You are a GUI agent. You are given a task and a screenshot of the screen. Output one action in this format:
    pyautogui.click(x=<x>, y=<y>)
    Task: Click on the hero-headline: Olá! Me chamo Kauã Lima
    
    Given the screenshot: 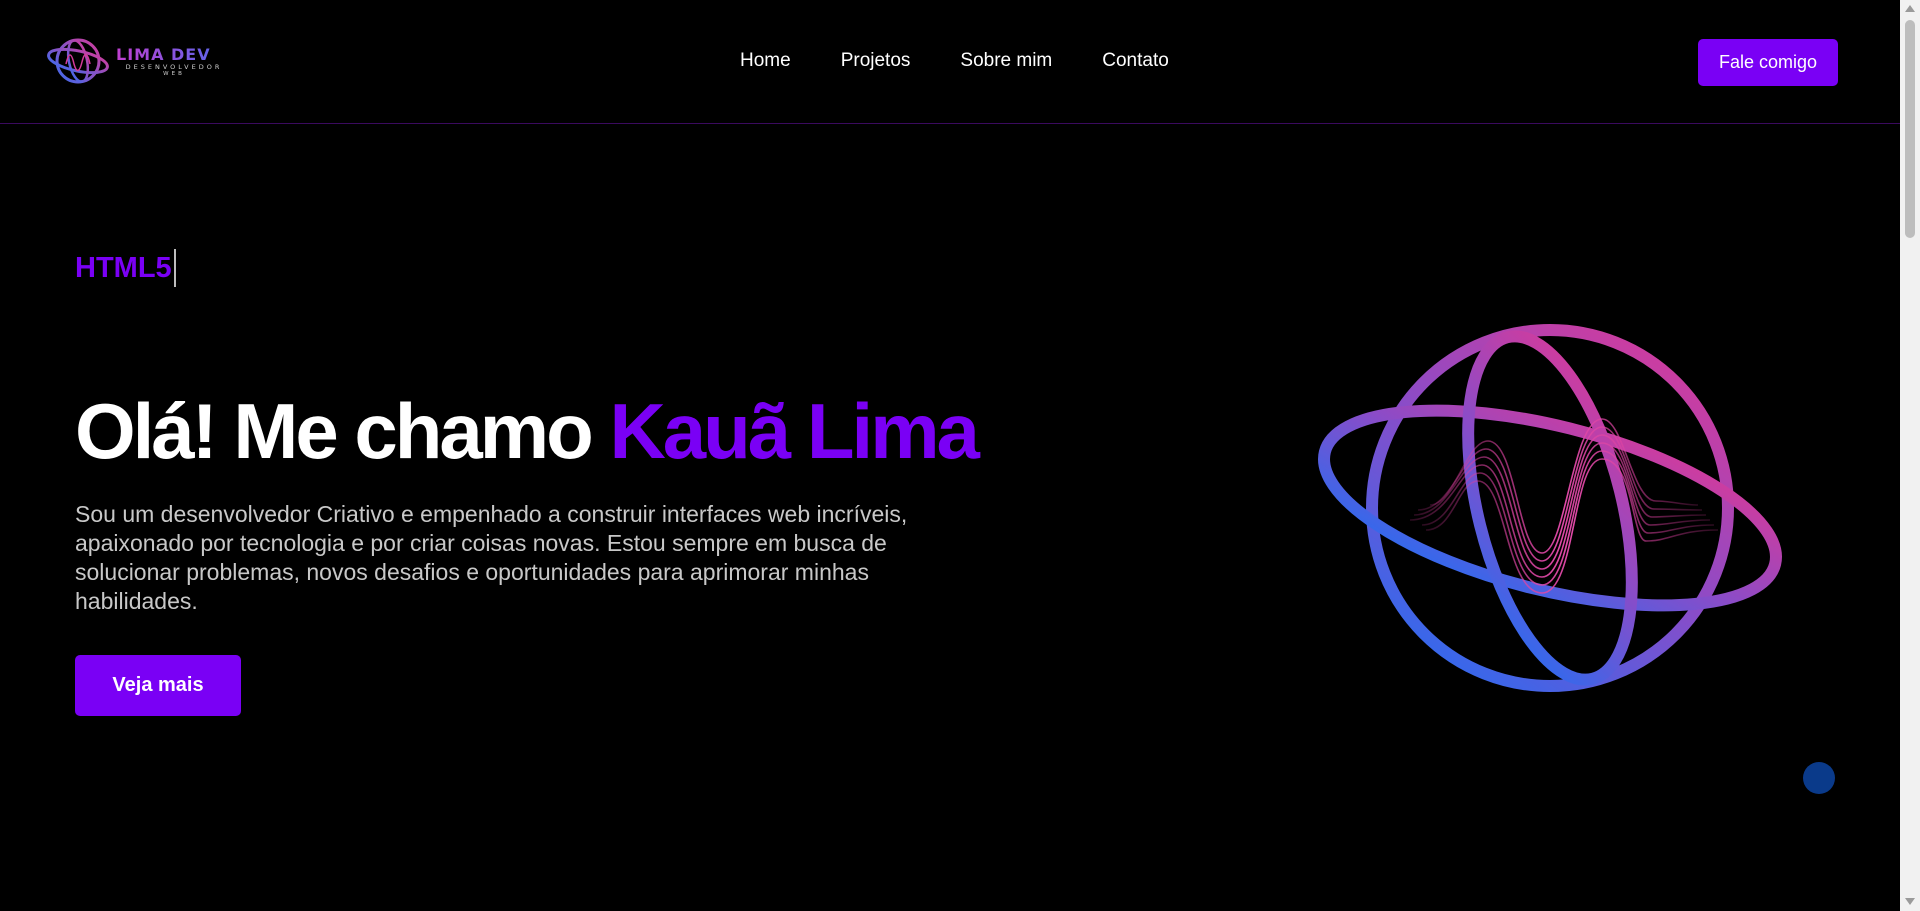 What is the action you would take?
    pyautogui.click(x=527, y=431)
    